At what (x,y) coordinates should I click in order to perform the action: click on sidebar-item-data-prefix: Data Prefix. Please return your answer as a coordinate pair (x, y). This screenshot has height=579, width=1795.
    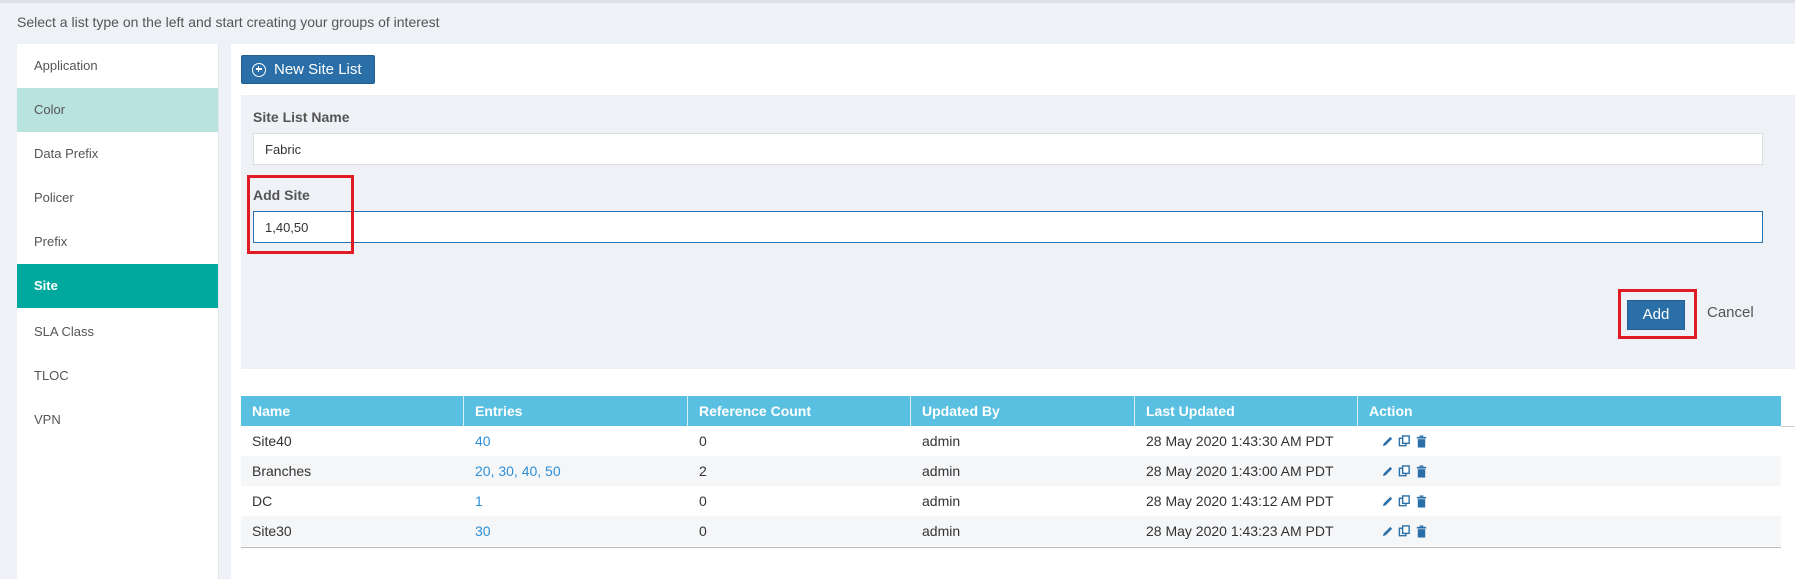
    Looking at the image, I should click on (117, 154).